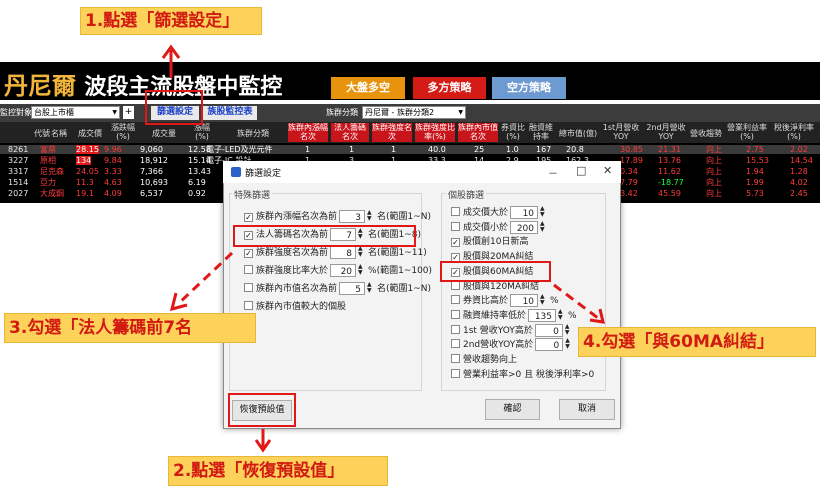 This screenshot has width=820, height=503. I want to click on callout-step3: 3.勾選「法人籌碼前7名, so click(130, 328).